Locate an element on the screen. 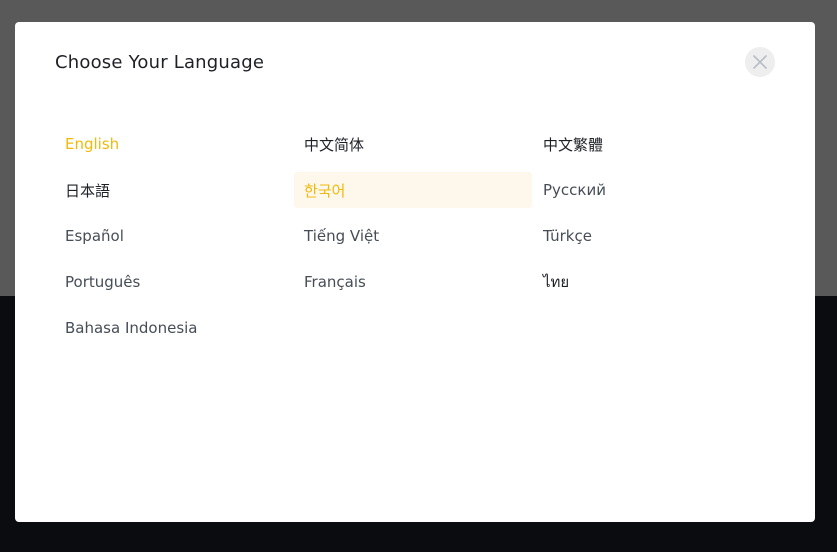  language-option-turkish: Türkçe is located at coordinates (652, 236).